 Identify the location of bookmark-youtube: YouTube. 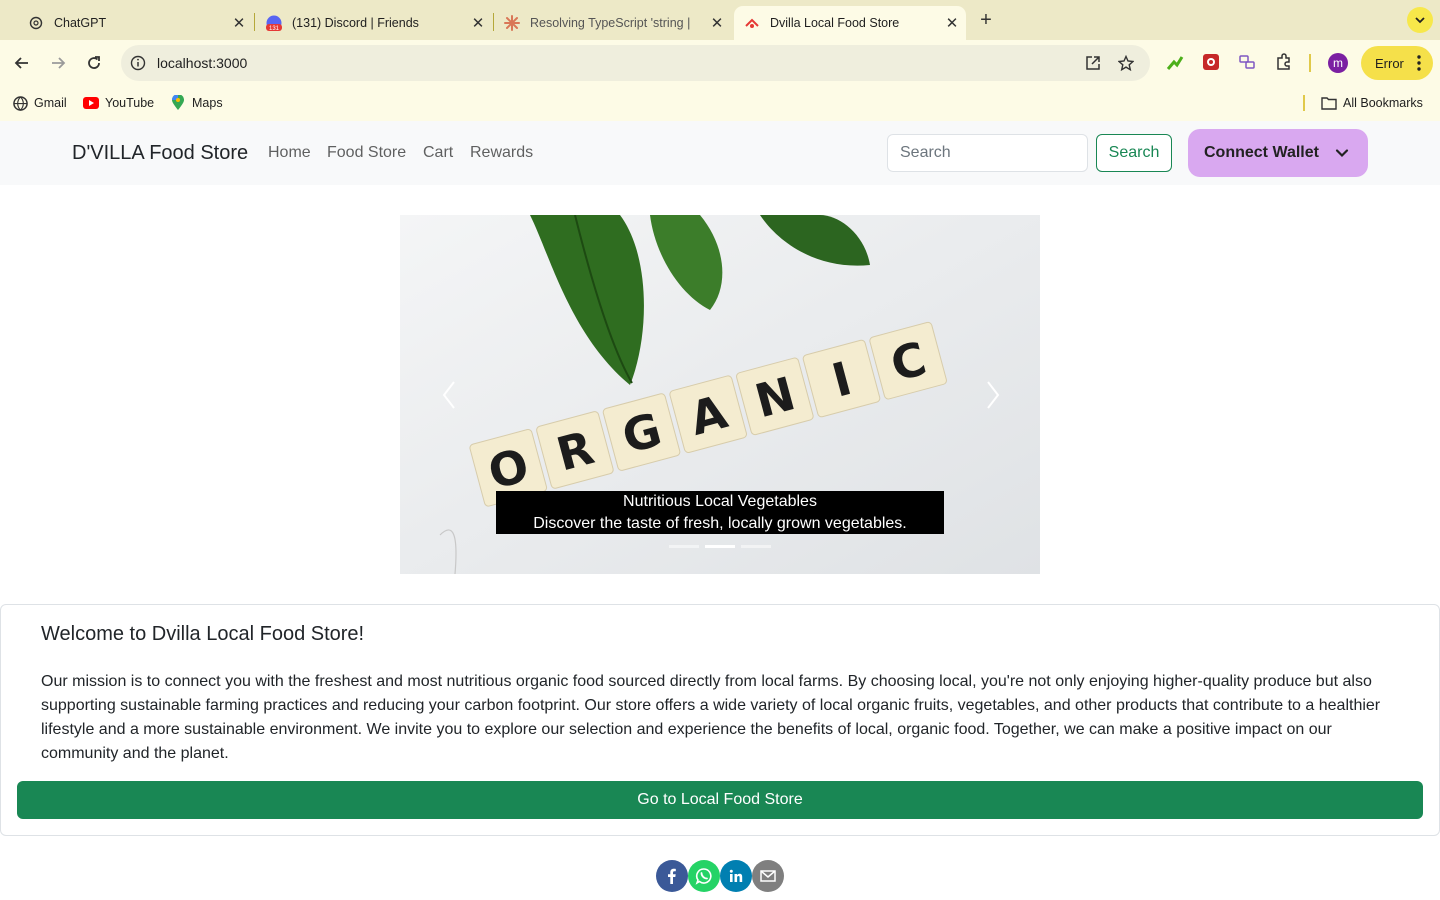
(118, 103).